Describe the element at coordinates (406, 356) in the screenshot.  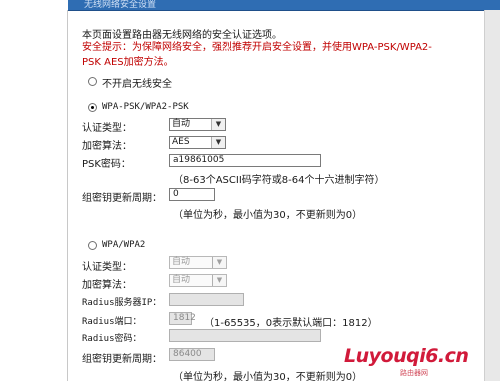
I see `watermark-logo: Luyouqi6.cn` at that location.